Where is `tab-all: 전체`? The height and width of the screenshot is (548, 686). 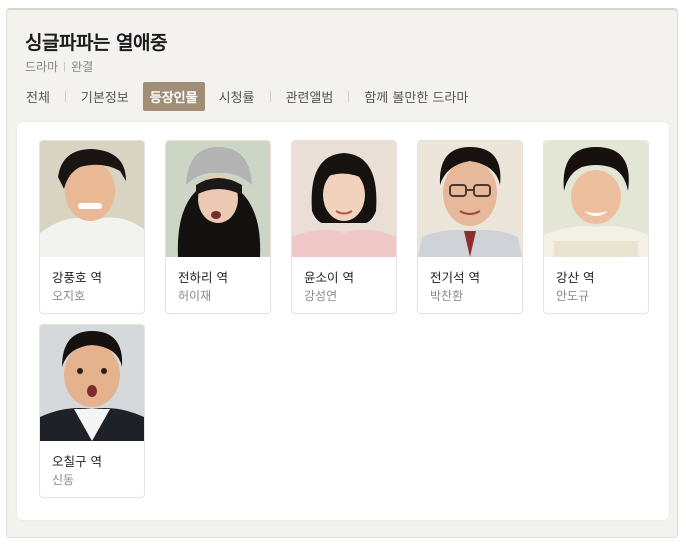
tab-all: 전체 is located at coordinates (38, 96).